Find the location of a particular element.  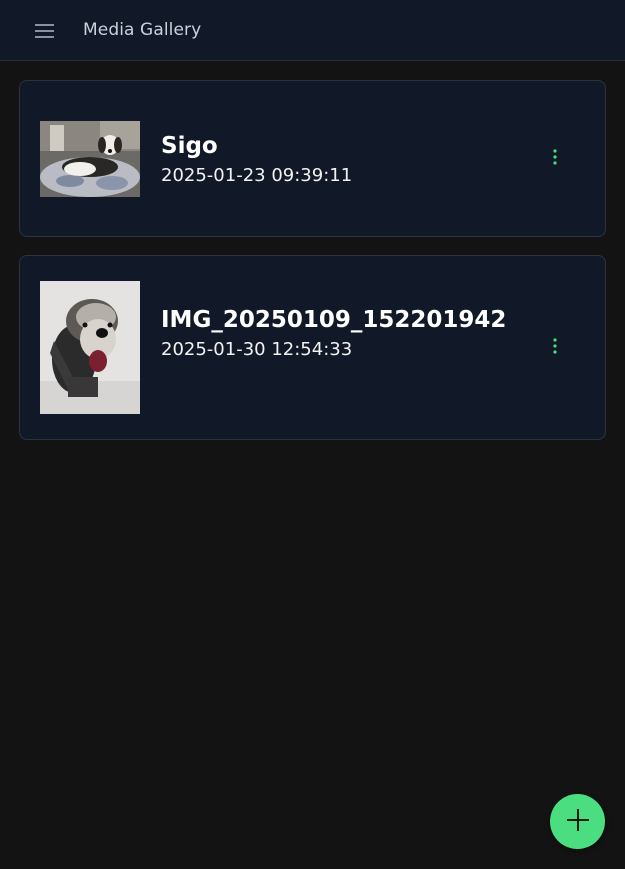

media-title: IMG_20250109_152201942 is located at coordinates (334, 320).